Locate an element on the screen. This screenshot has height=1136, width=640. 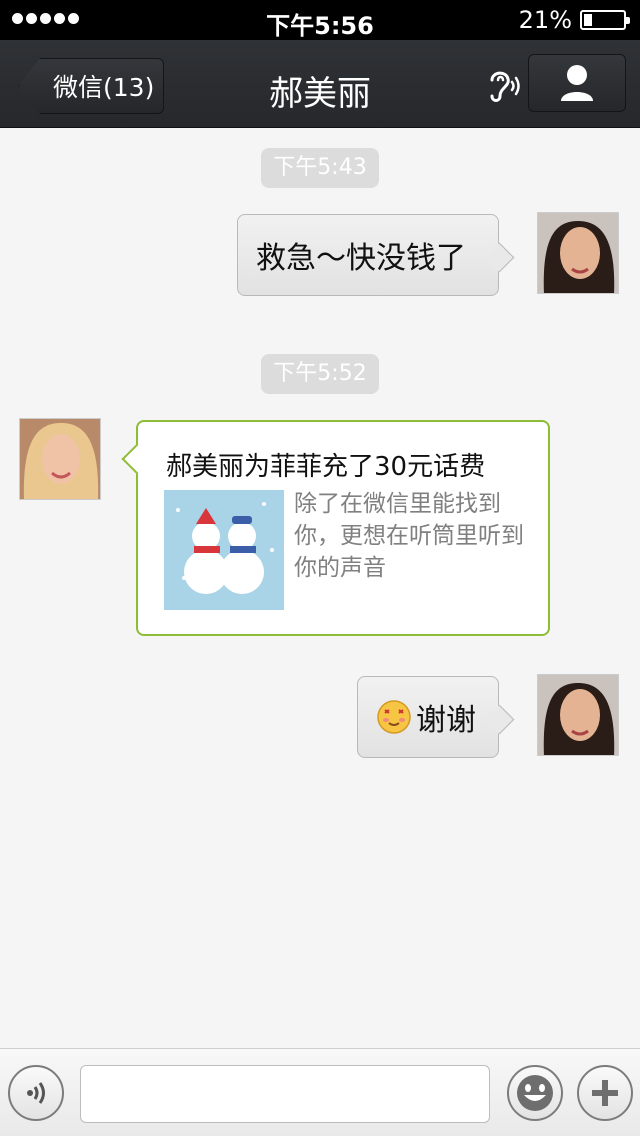
contact-profile-button is located at coordinates (577, 83).